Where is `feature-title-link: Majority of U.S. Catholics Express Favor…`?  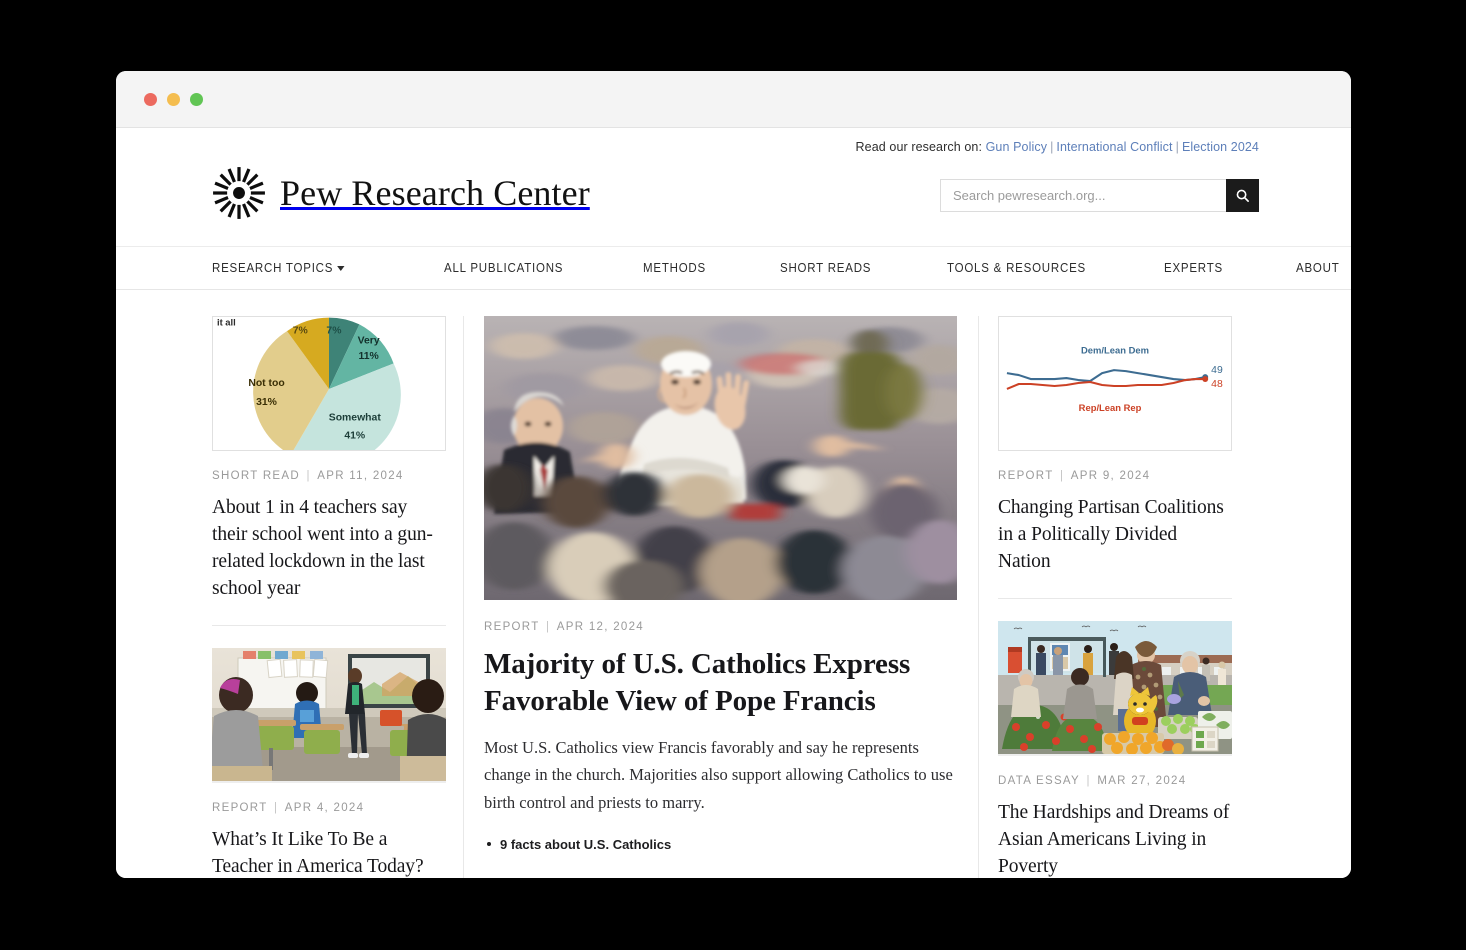
feature-title-link: Majority of U.S. Catholics Express Favor… is located at coordinates (720, 683).